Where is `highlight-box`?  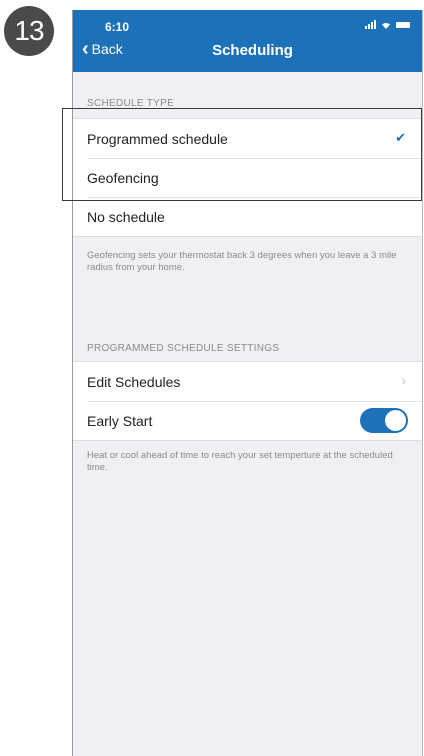 highlight-box is located at coordinates (242, 154).